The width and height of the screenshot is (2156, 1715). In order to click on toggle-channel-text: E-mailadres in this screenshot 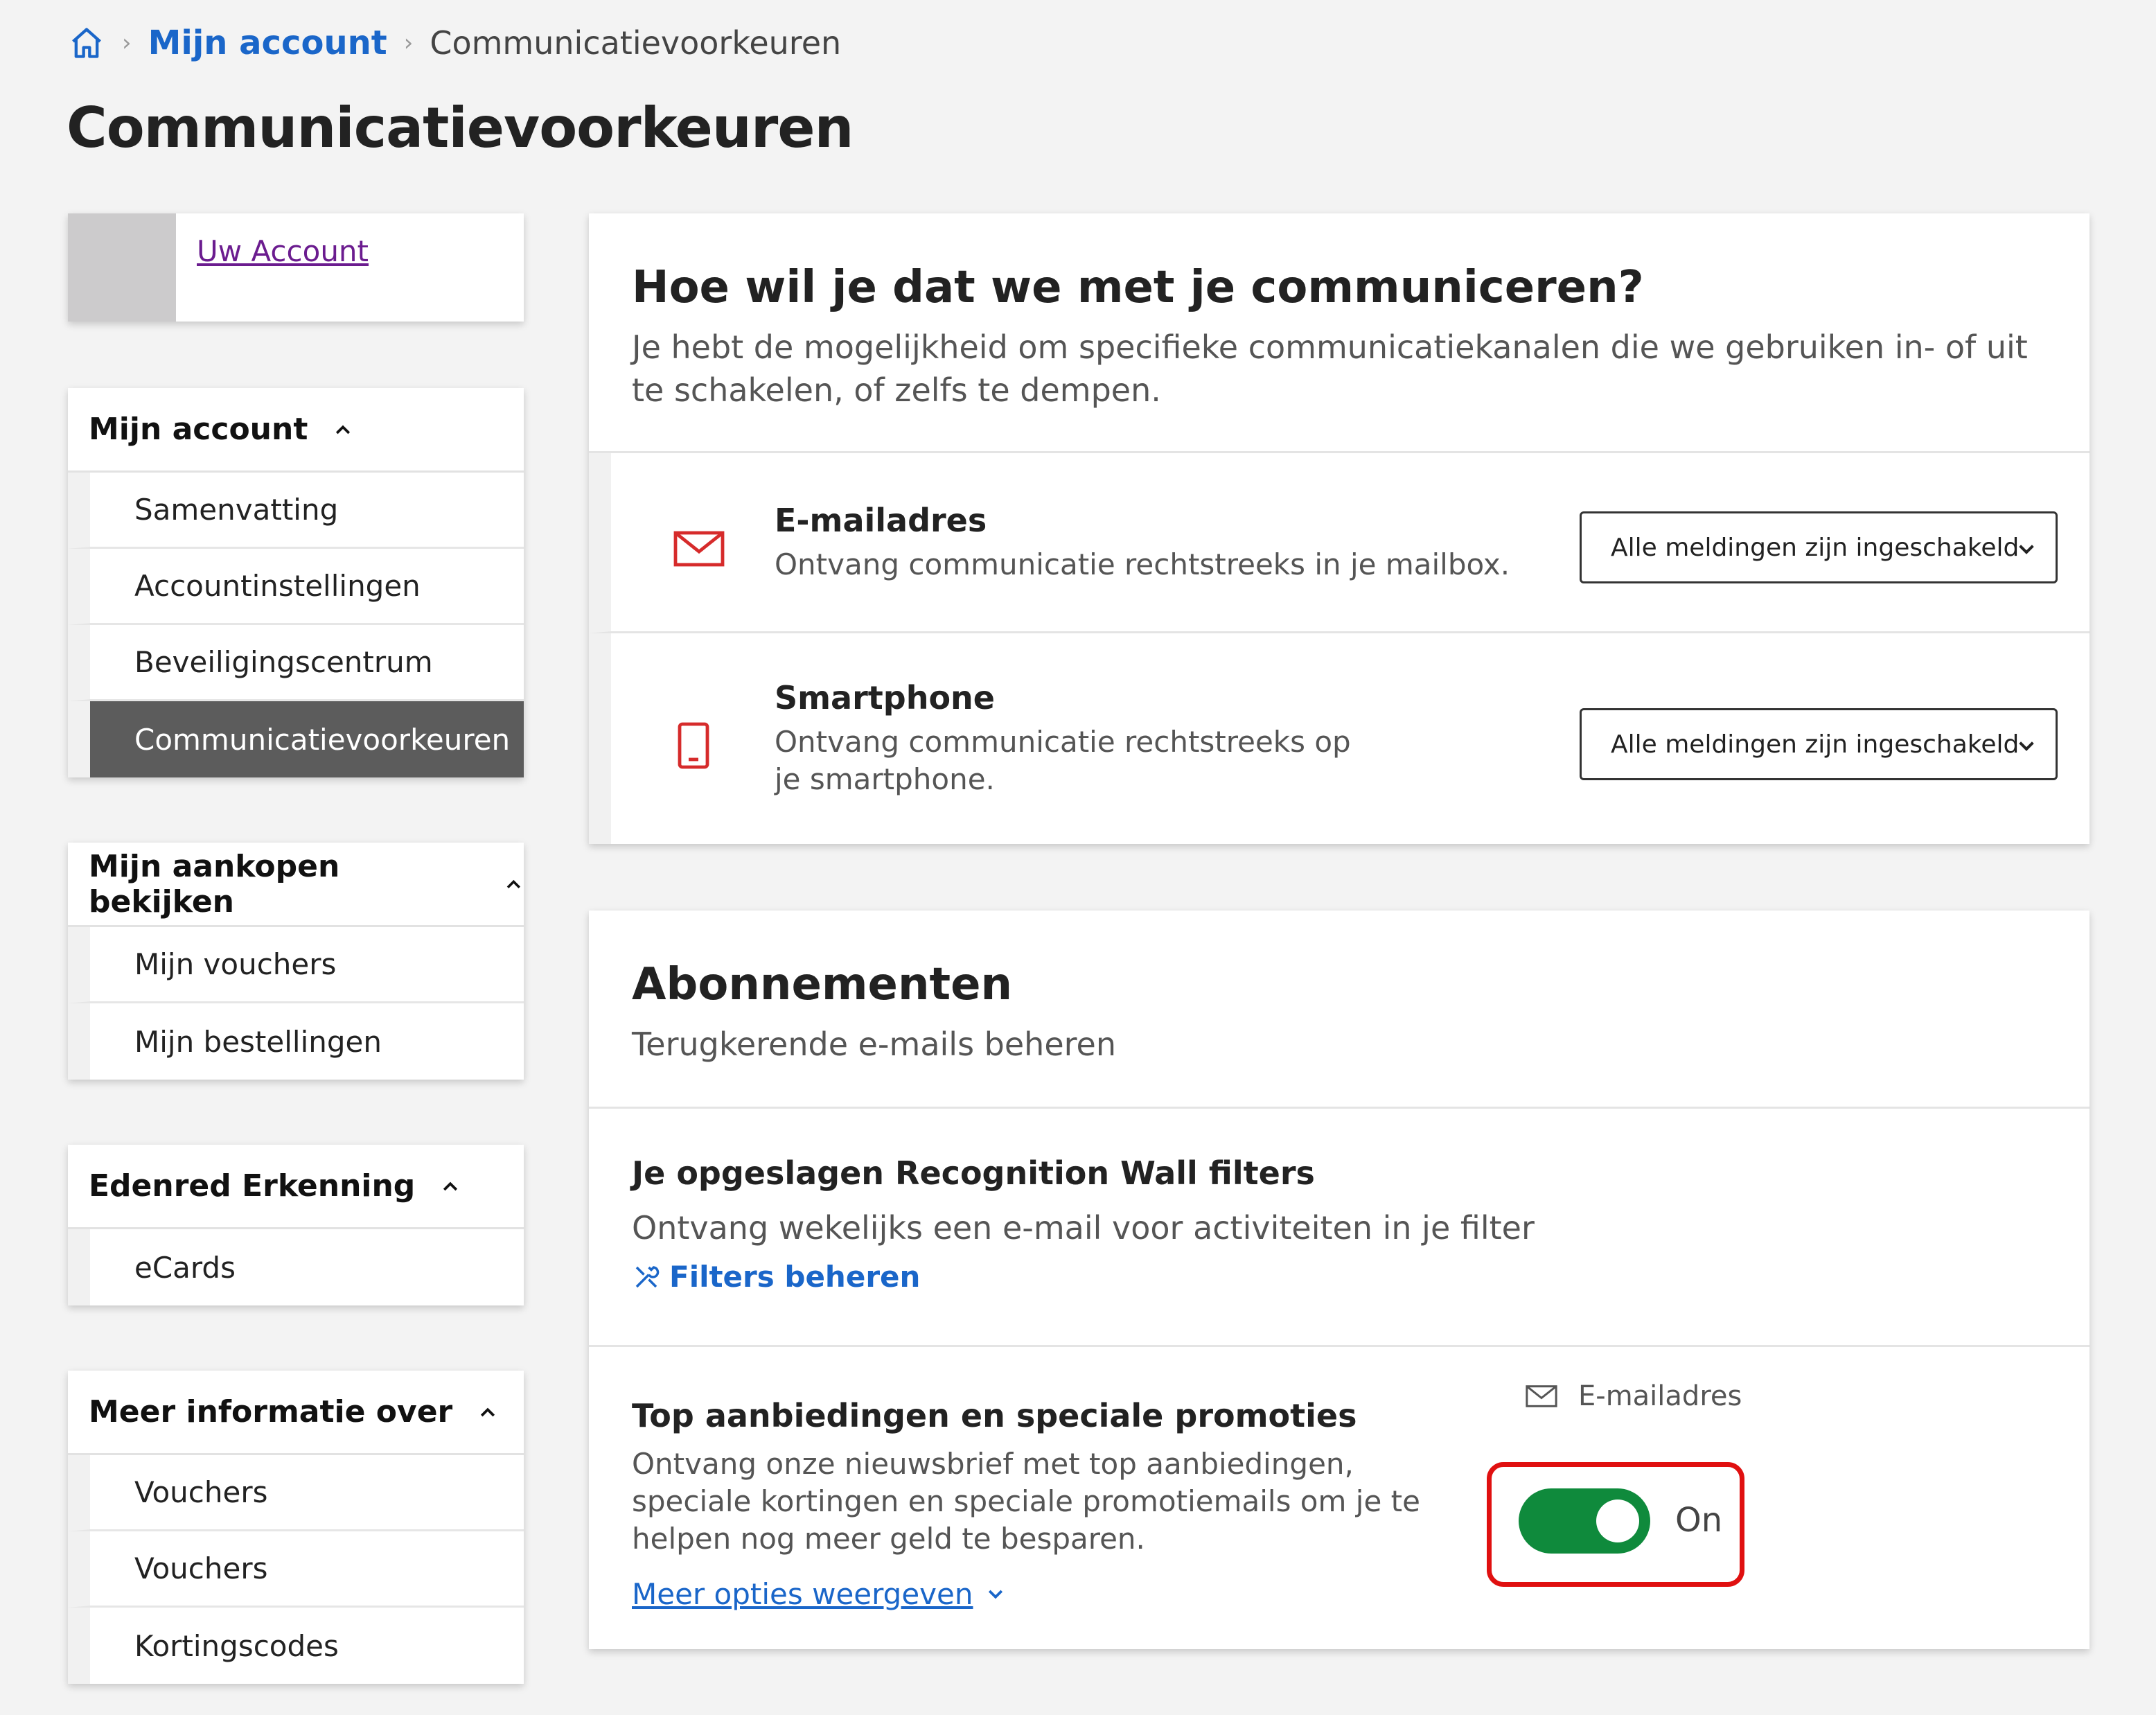, I will do `click(1660, 1396)`.